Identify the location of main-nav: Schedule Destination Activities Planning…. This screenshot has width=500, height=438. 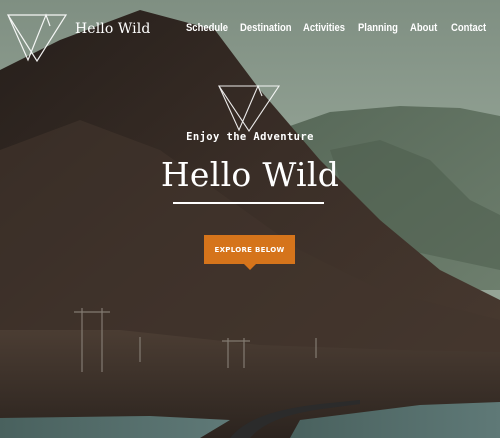
(336, 28).